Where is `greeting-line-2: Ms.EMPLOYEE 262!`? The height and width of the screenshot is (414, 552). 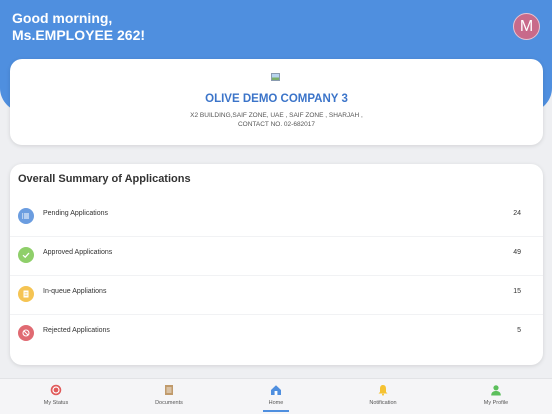
greeting-line-2: Ms.EMPLOYEE 262! is located at coordinates (79, 35).